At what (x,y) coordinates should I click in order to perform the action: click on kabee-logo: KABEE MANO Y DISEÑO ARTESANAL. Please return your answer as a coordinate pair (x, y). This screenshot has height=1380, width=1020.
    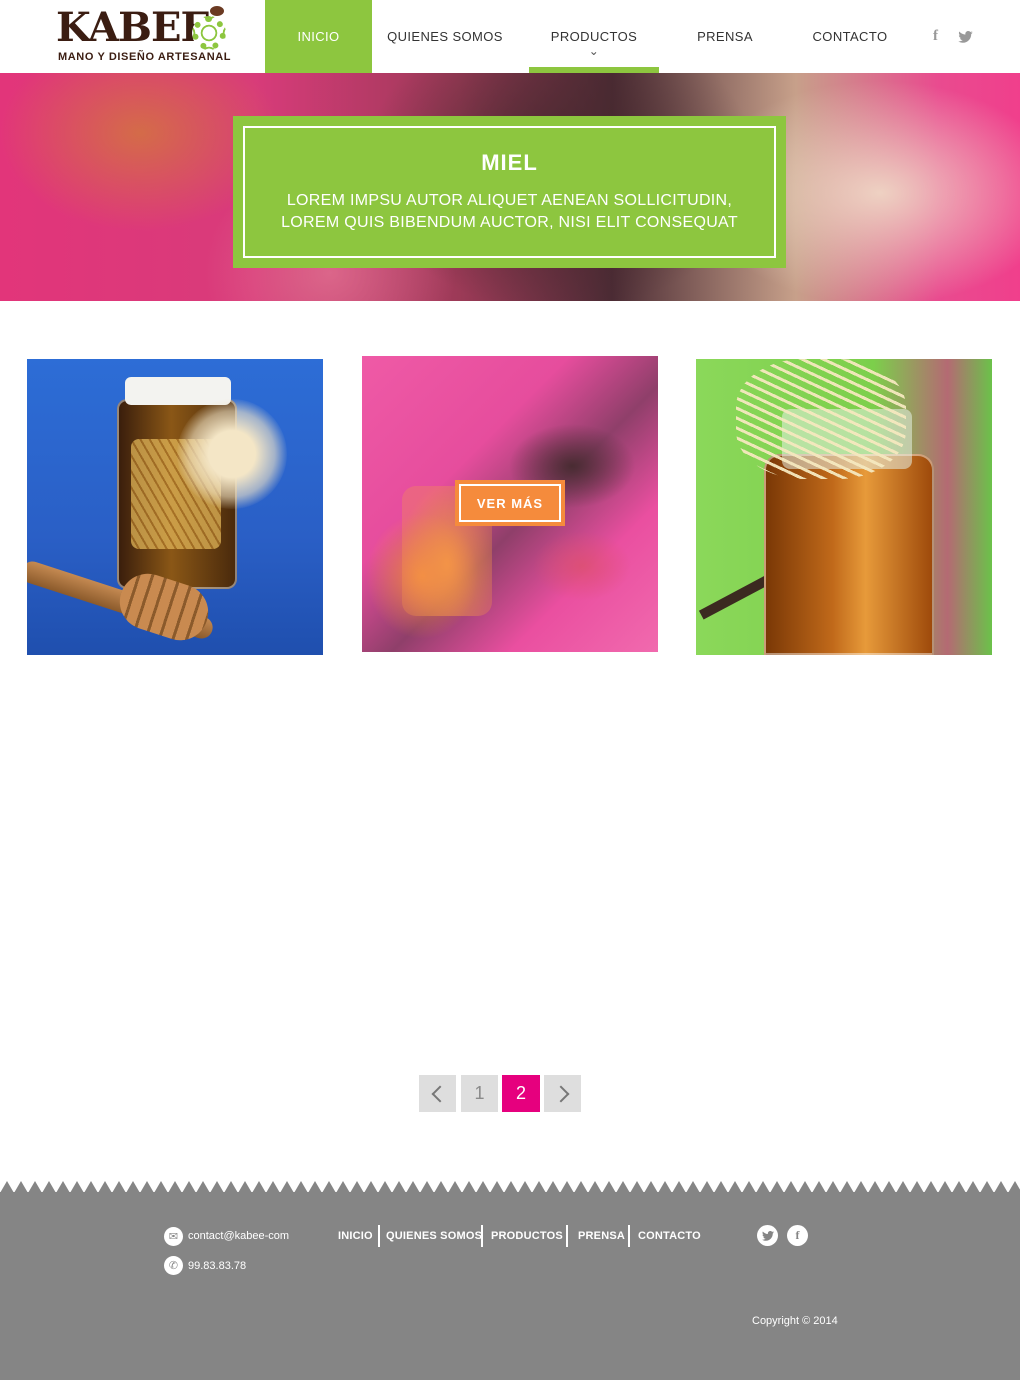
    Looking at the image, I should click on (146, 36).